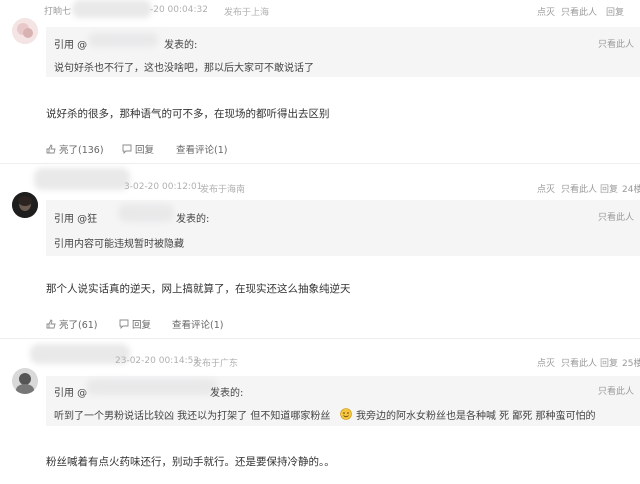  What do you see at coordinates (192, 416) in the screenshot?
I see `quote-text-a: 听到了一个男粉说话比较凶 我还以为打架了 但不知道哪家粉丝` at bounding box center [192, 416].